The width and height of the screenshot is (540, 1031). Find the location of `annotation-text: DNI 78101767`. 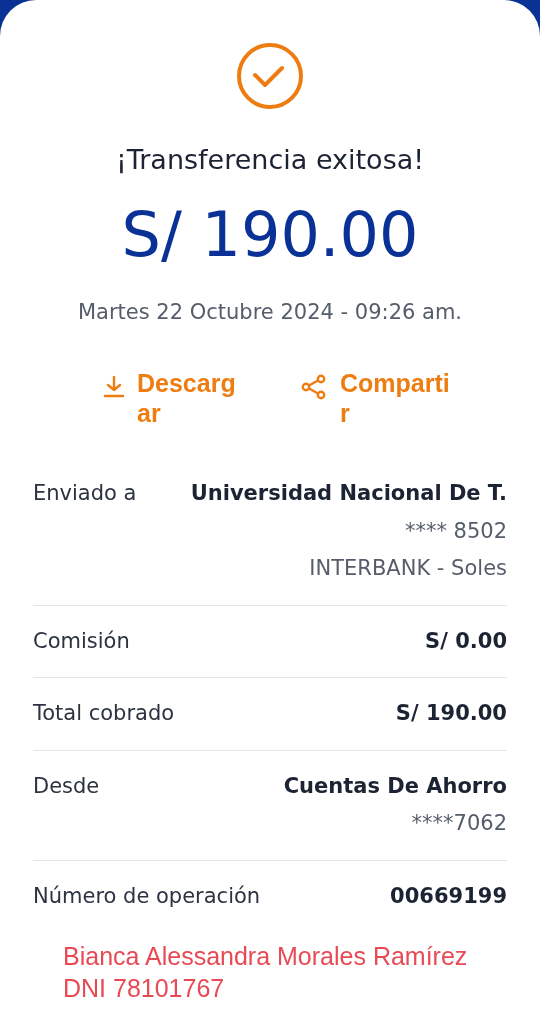

annotation-text: DNI 78101767 is located at coordinates (144, 988).